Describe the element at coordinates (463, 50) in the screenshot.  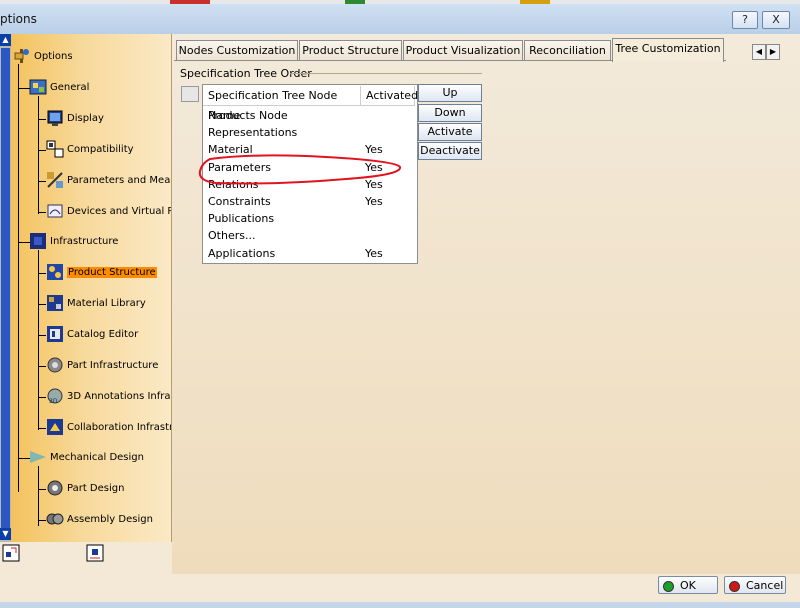
I see `tab-product-visualization: Product Visualization` at that location.